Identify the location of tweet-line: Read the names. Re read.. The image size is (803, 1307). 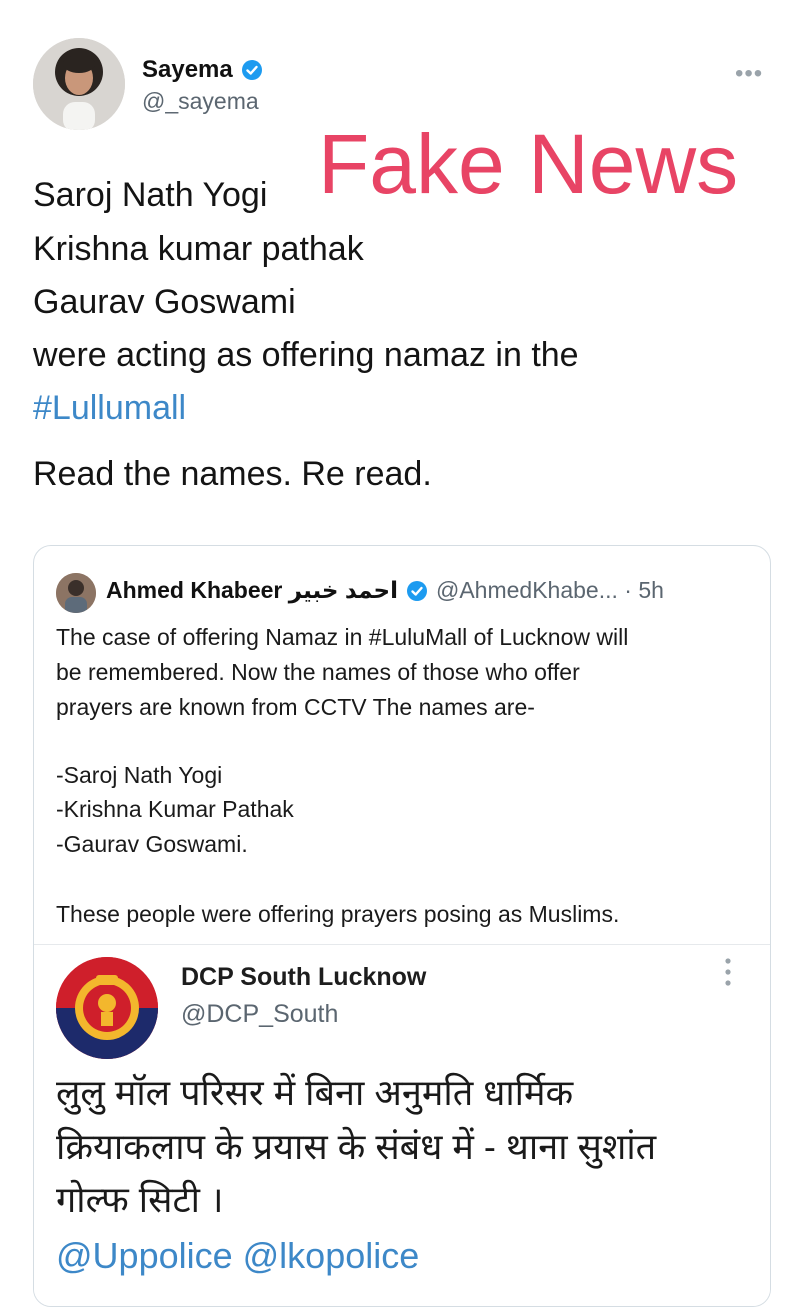
(232, 474).